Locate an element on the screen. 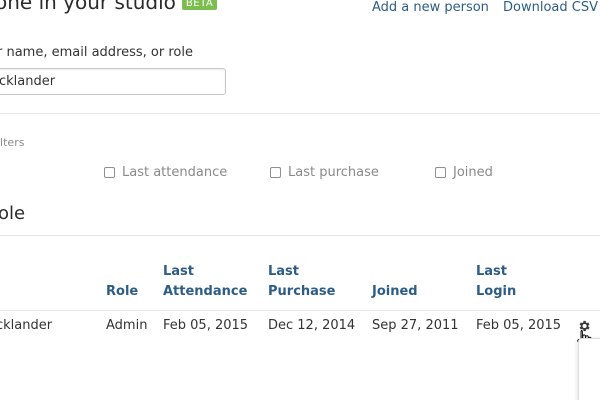  cell-joined: Sep 27, 2011 is located at coordinates (415, 325).